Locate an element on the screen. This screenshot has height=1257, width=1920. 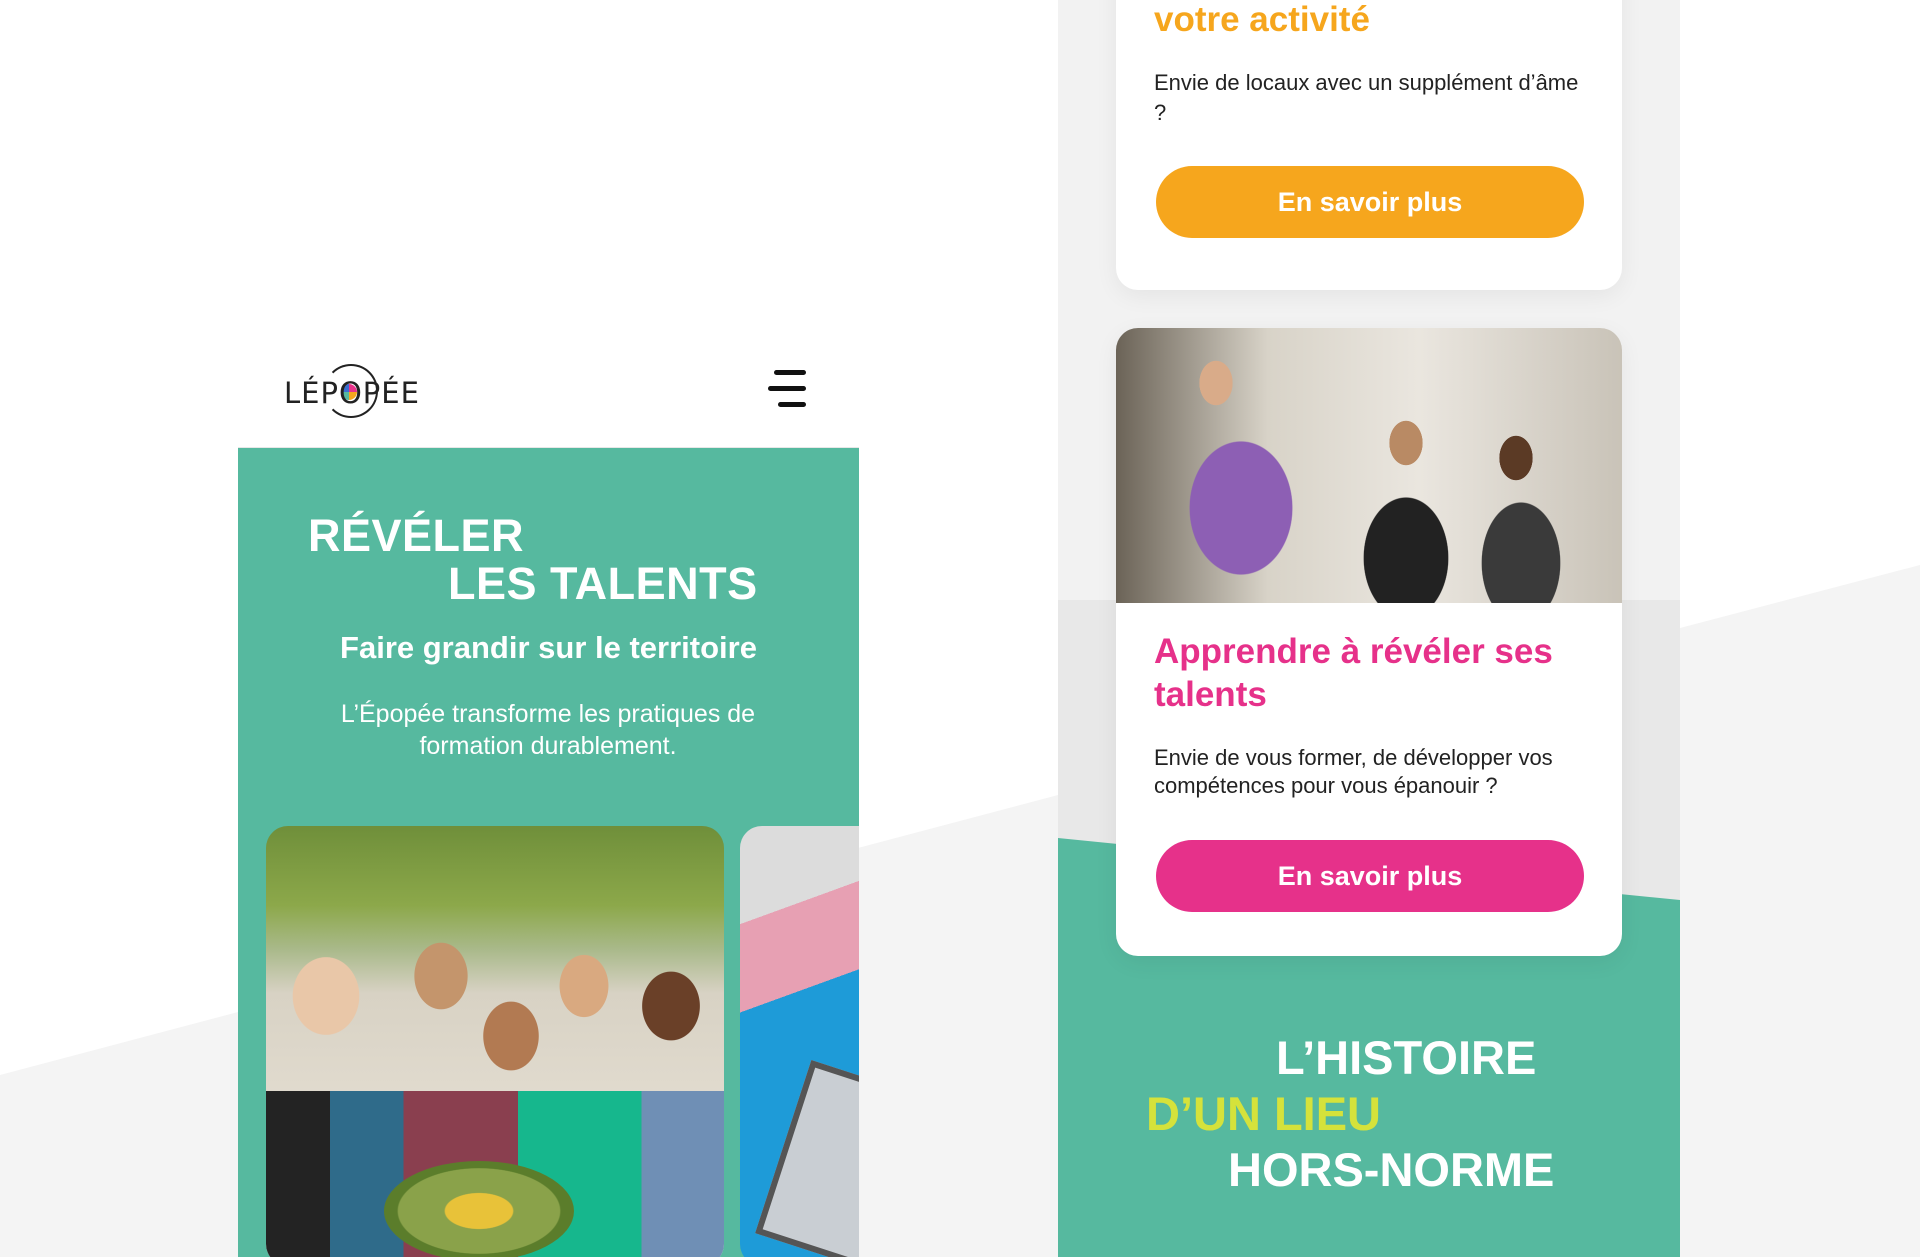
history-heading-line3: HORS-NORME is located at coordinates (1391, 1169).